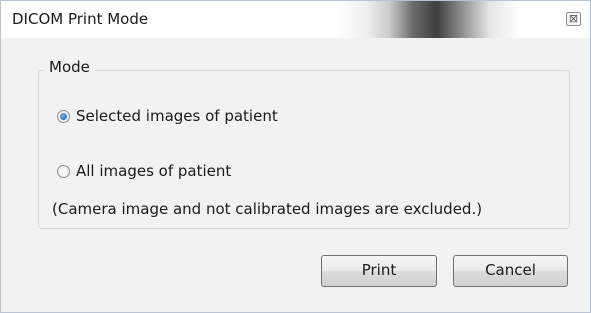  Describe the element at coordinates (379, 271) in the screenshot. I see `print-button: Print` at that location.